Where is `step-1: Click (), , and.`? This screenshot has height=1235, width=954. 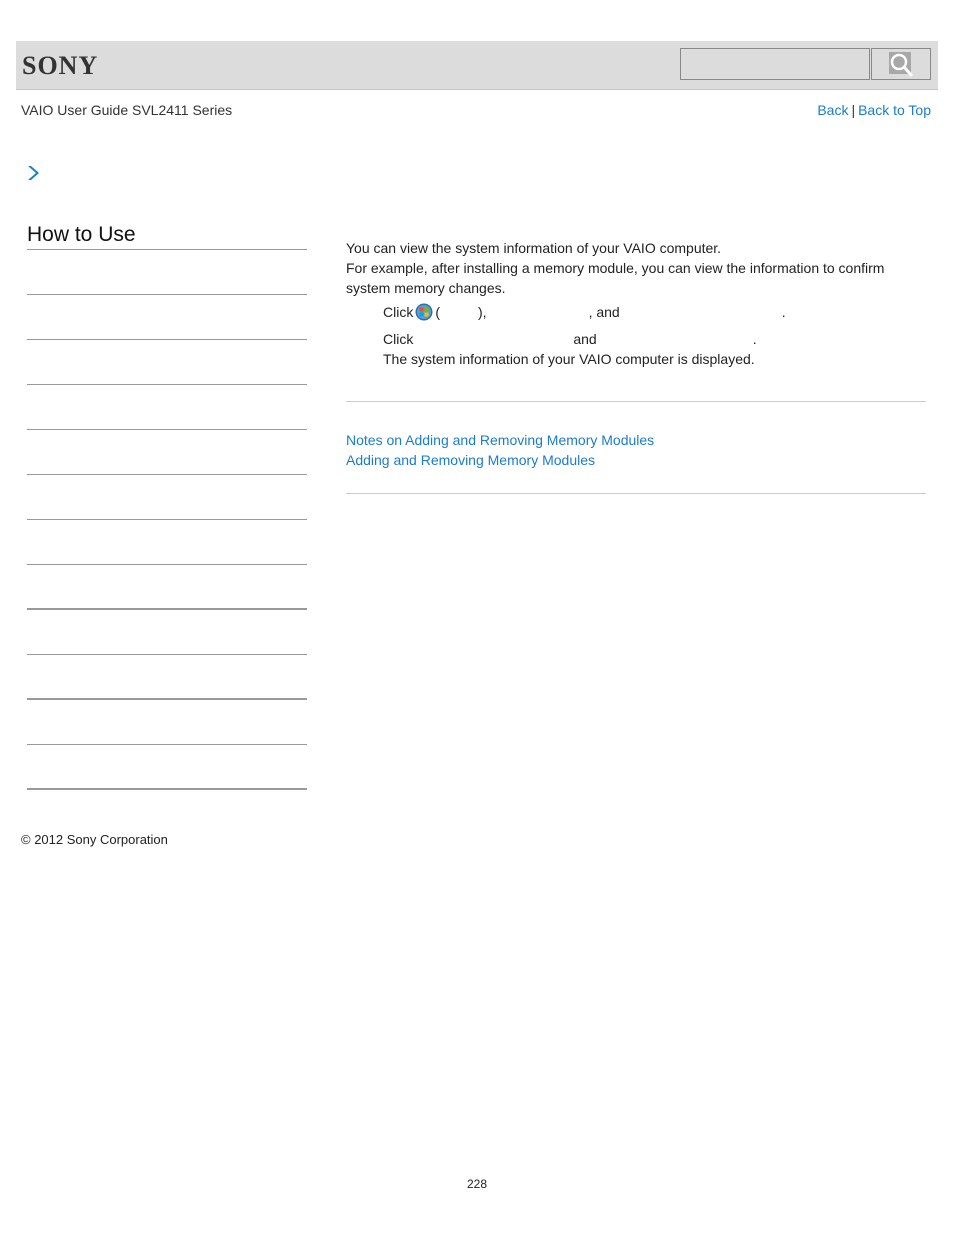 step-1: Click (), , and. is located at coordinates (584, 312).